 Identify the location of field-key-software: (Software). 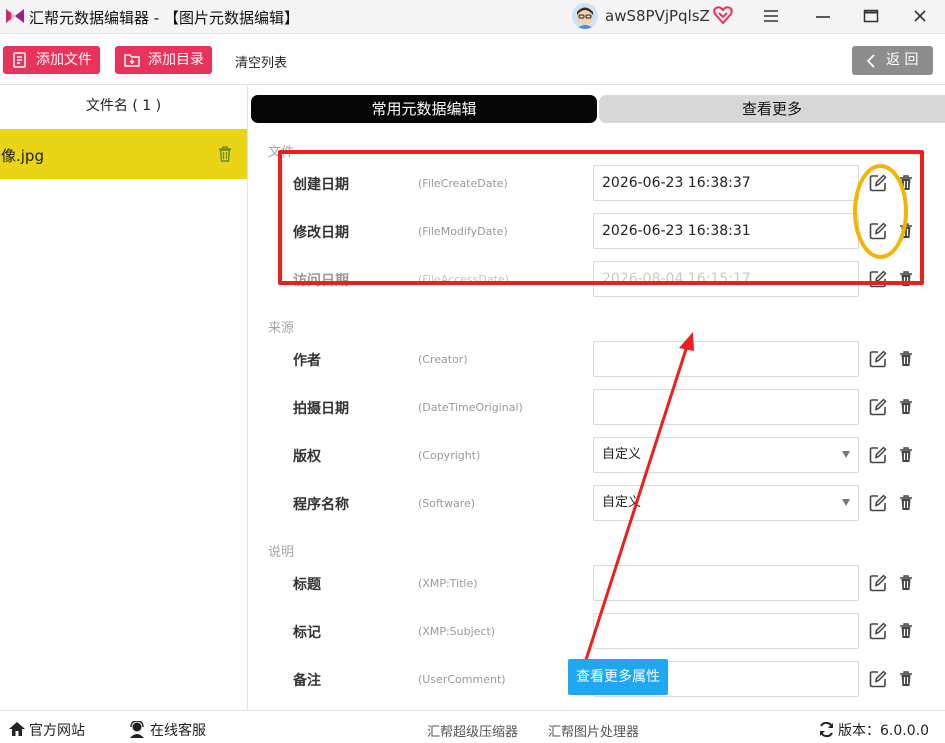
(447, 503).